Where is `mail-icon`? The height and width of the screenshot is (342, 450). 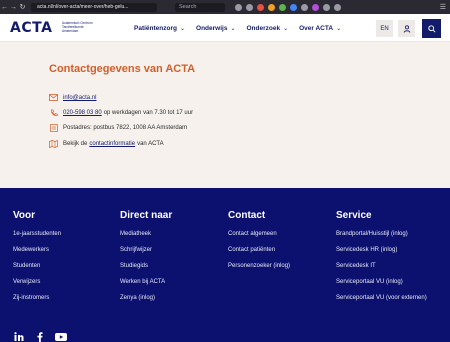 mail-icon is located at coordinates (53, 97).